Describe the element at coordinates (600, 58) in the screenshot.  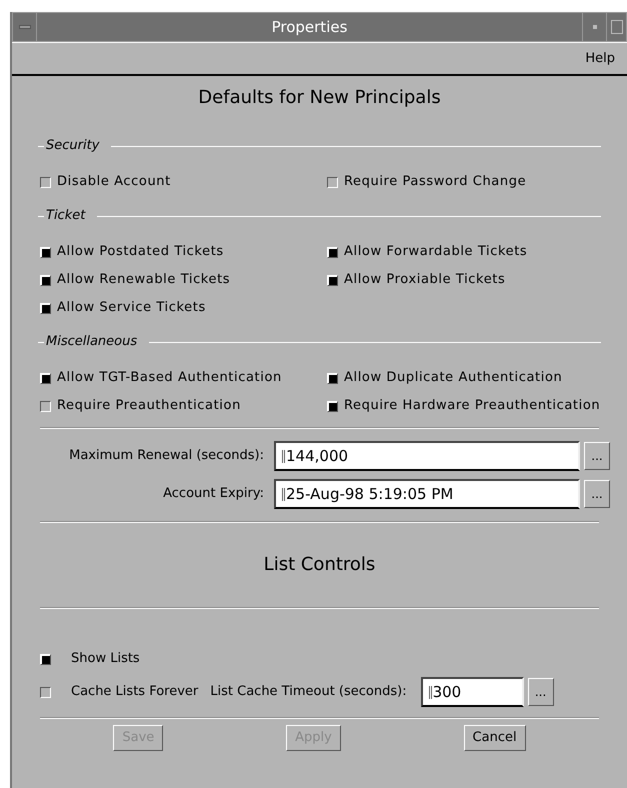
I see `menu-item: Help` at that location.